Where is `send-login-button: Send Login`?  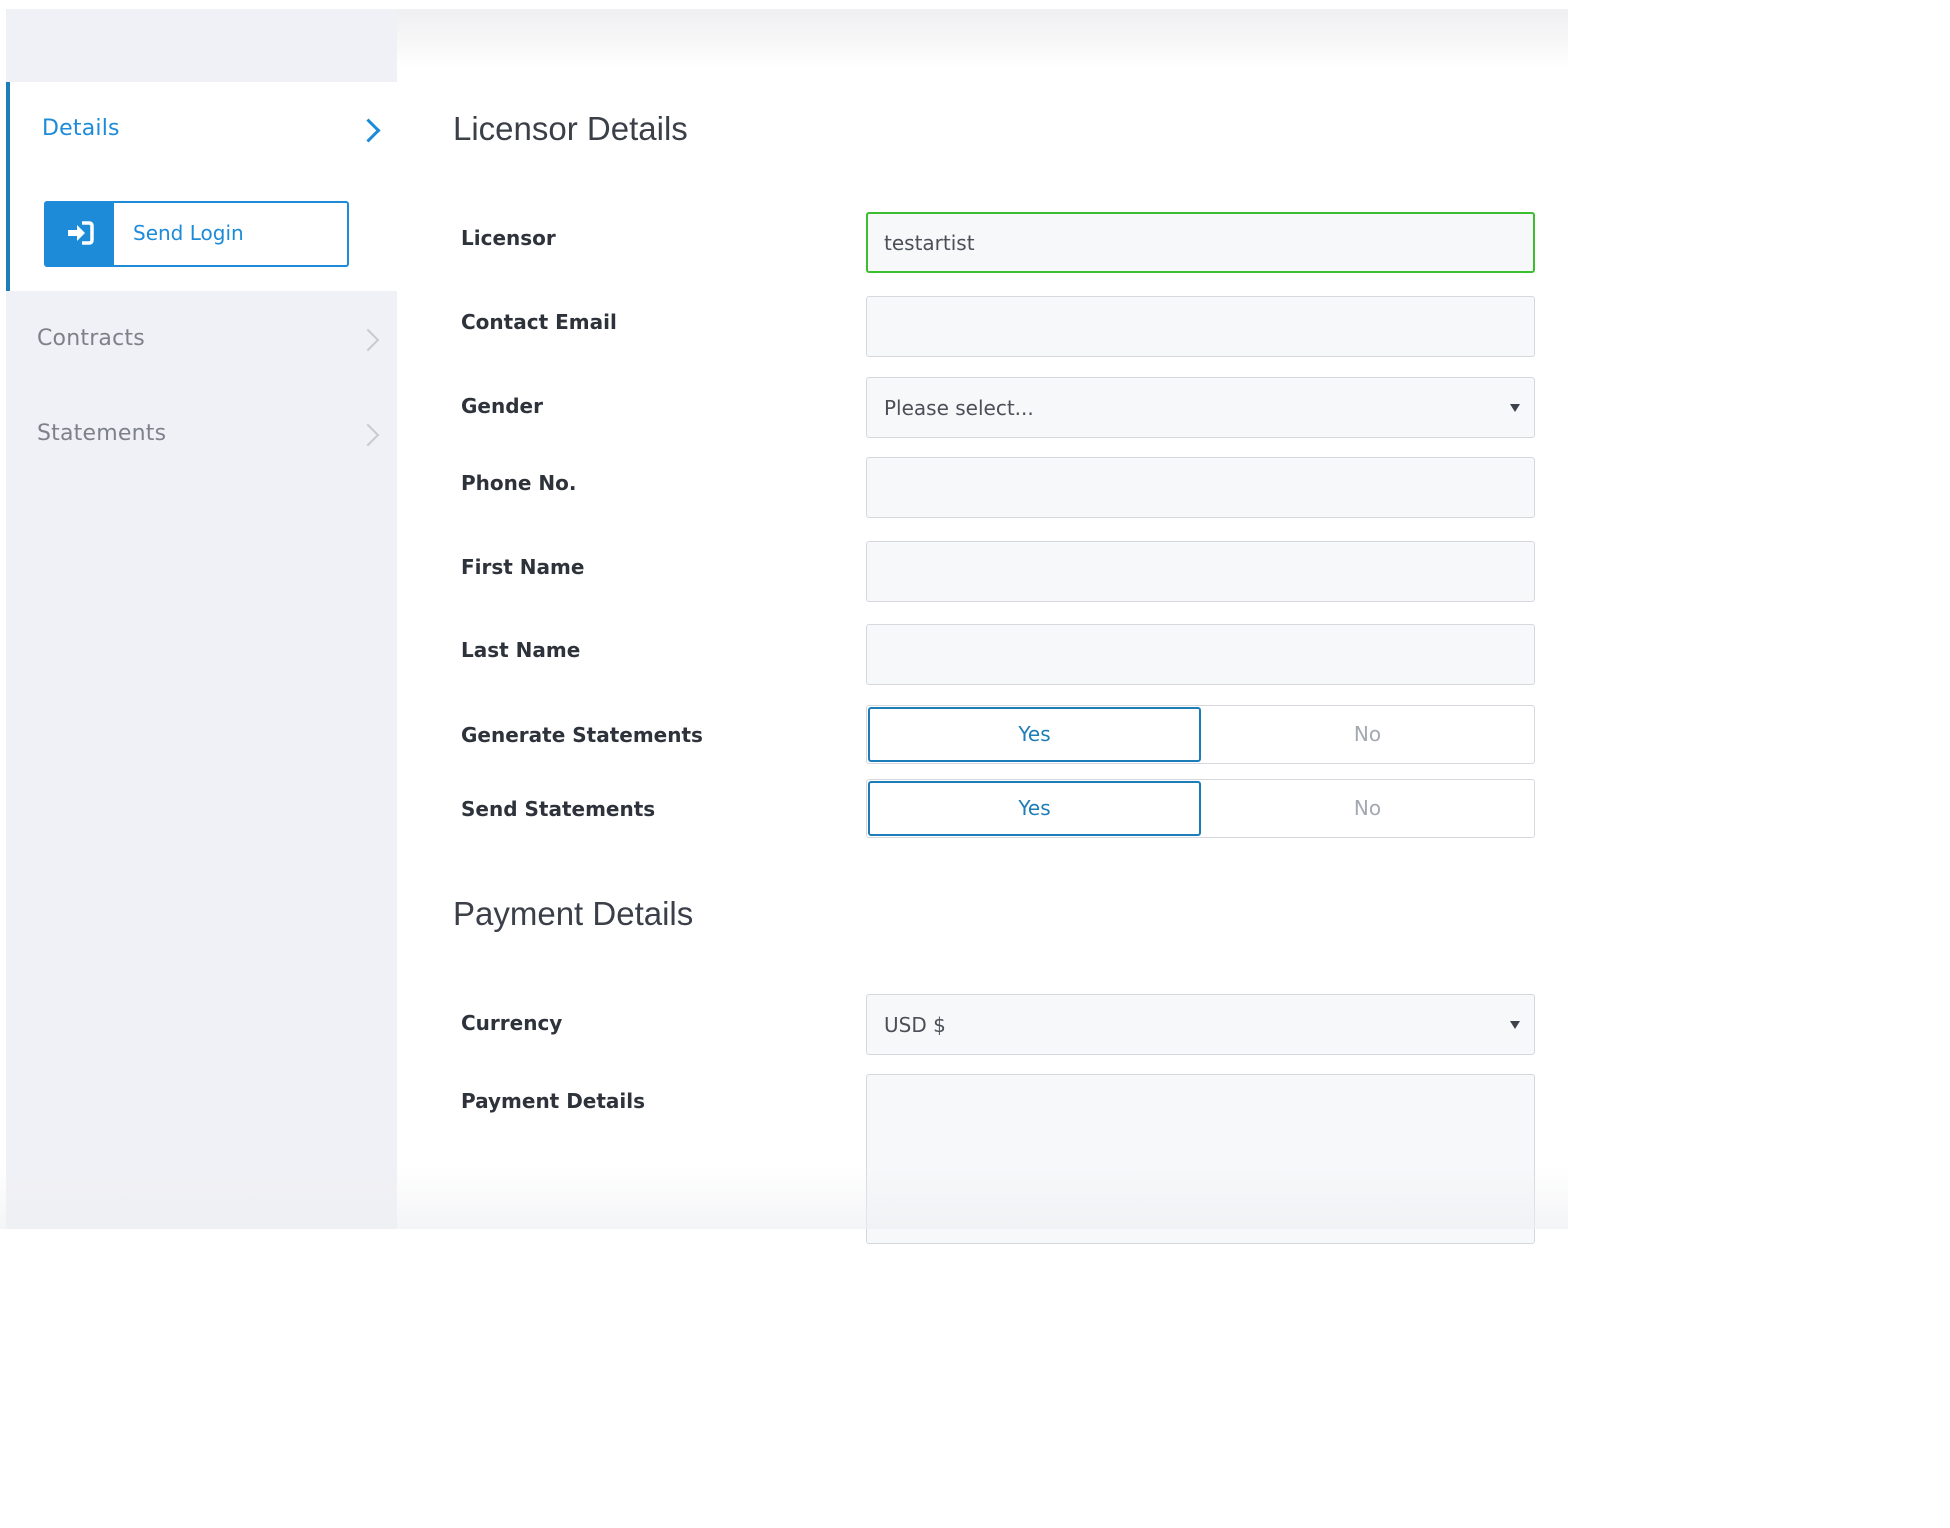 send-login-button: Send Login is located at coordinates (196, 234).